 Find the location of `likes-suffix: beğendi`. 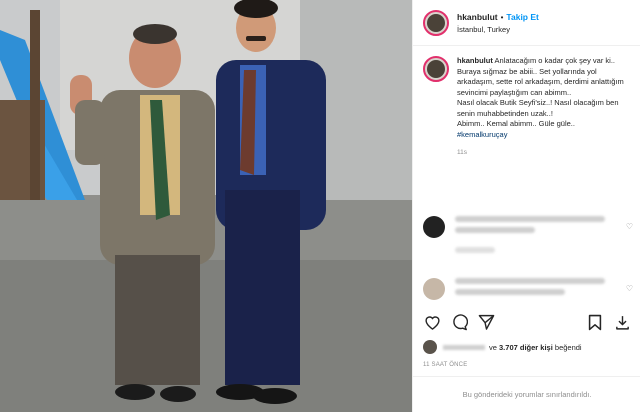

likes-suffix: beğendi is located at coordinates (568, 347).